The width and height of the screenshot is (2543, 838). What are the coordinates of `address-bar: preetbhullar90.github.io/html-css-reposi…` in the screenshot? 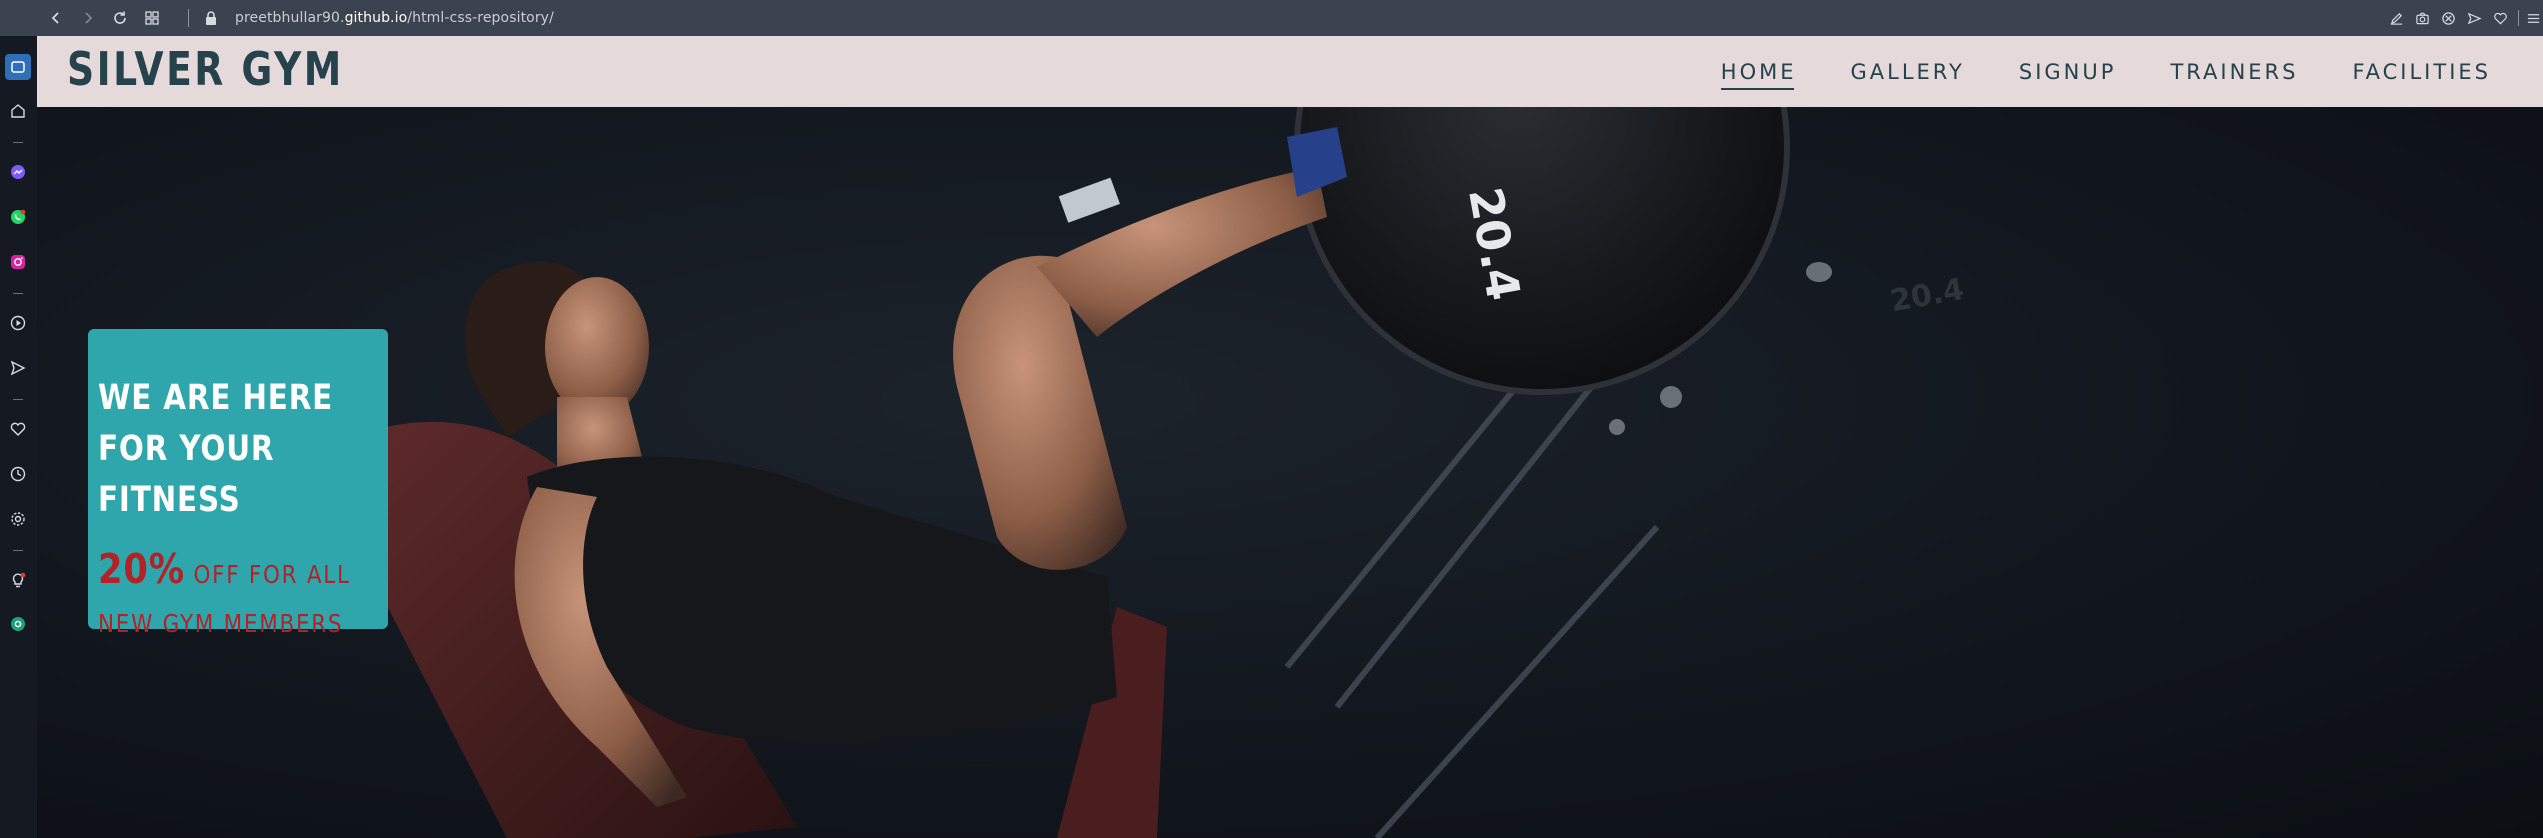 It's located at (371, 18).